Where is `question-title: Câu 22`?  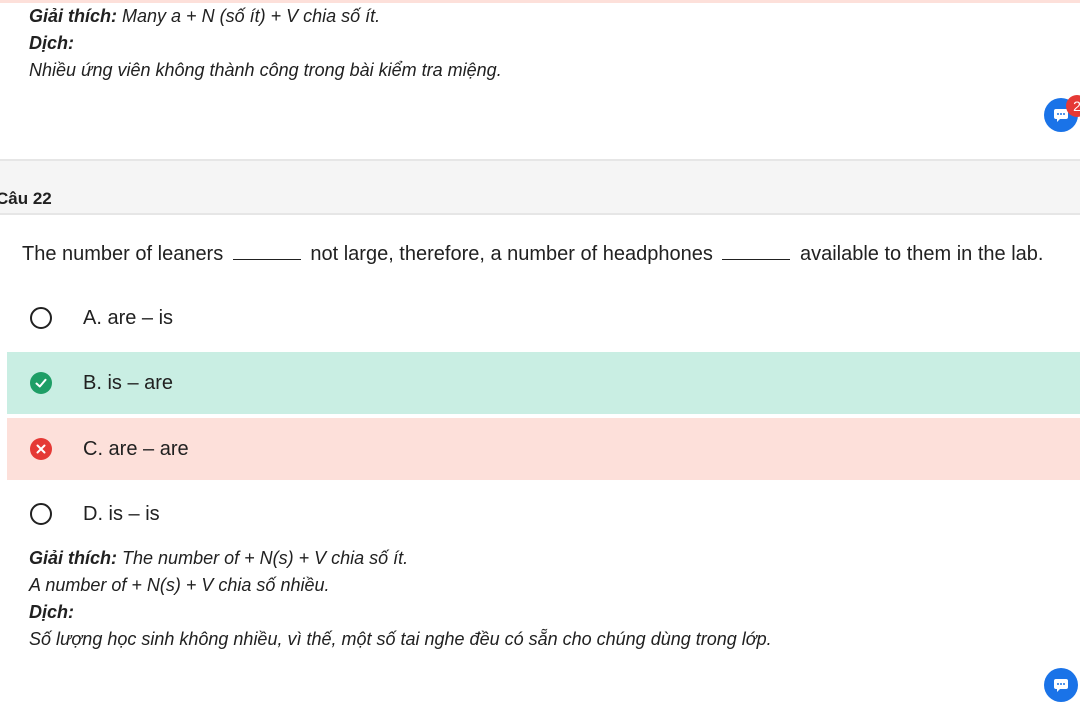
question-title: Câu 22 is located at coordinates (26, 198).